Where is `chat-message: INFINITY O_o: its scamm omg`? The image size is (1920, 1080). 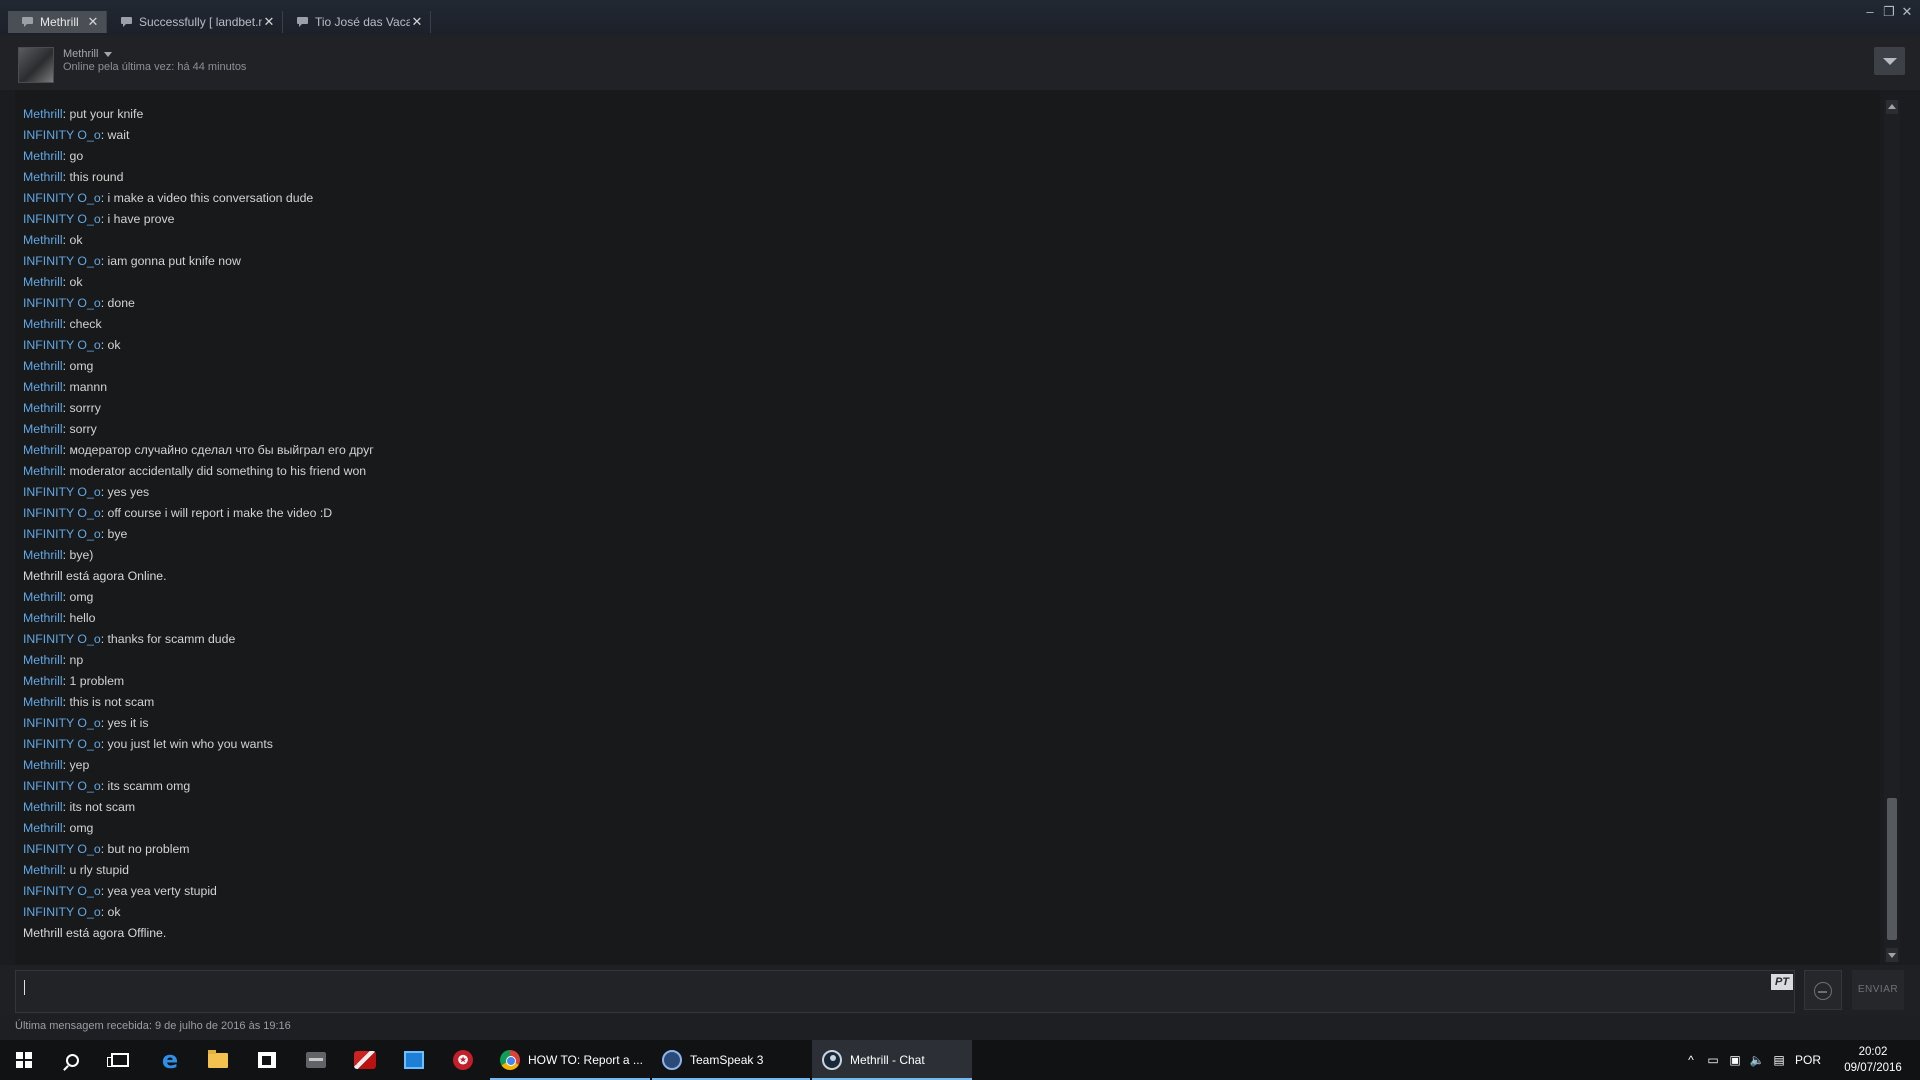
chat-message: INFINITY O_o: its scamm omg is located at coordinates (947, 786).